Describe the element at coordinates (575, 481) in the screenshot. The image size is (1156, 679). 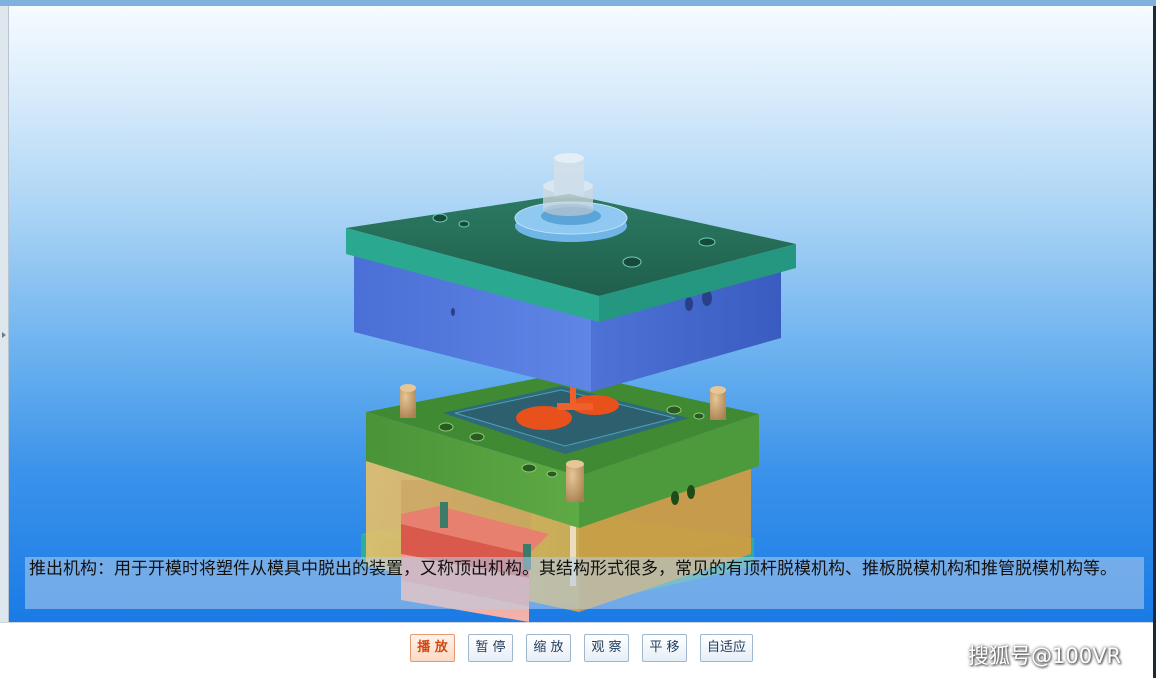
I see `guide-pin-front` at that location.